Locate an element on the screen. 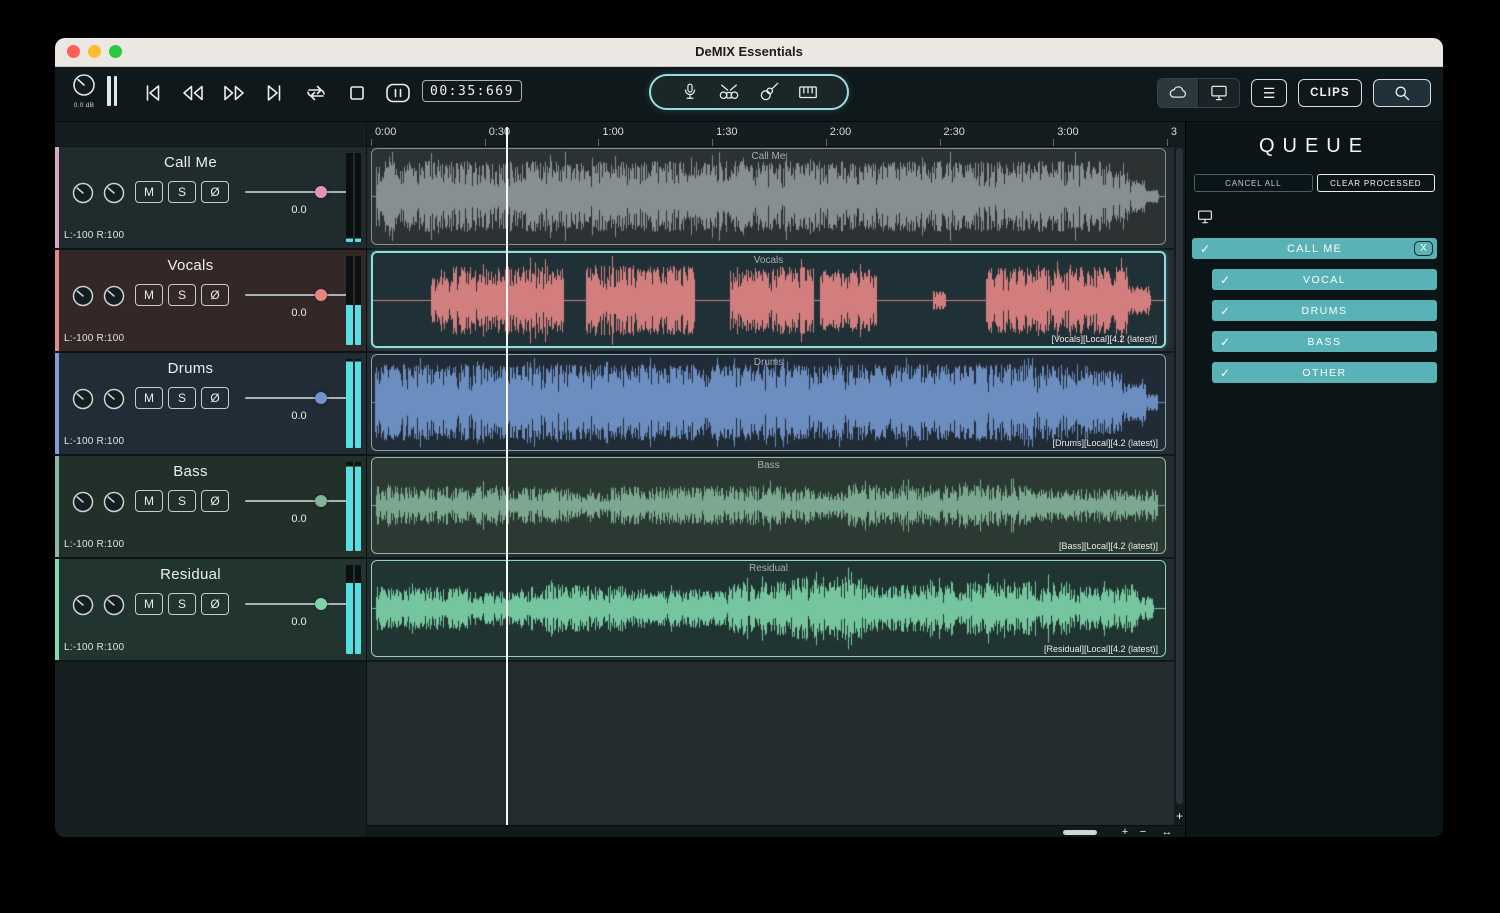  zoom-out-button: − is located at coordinates (1143, 831).